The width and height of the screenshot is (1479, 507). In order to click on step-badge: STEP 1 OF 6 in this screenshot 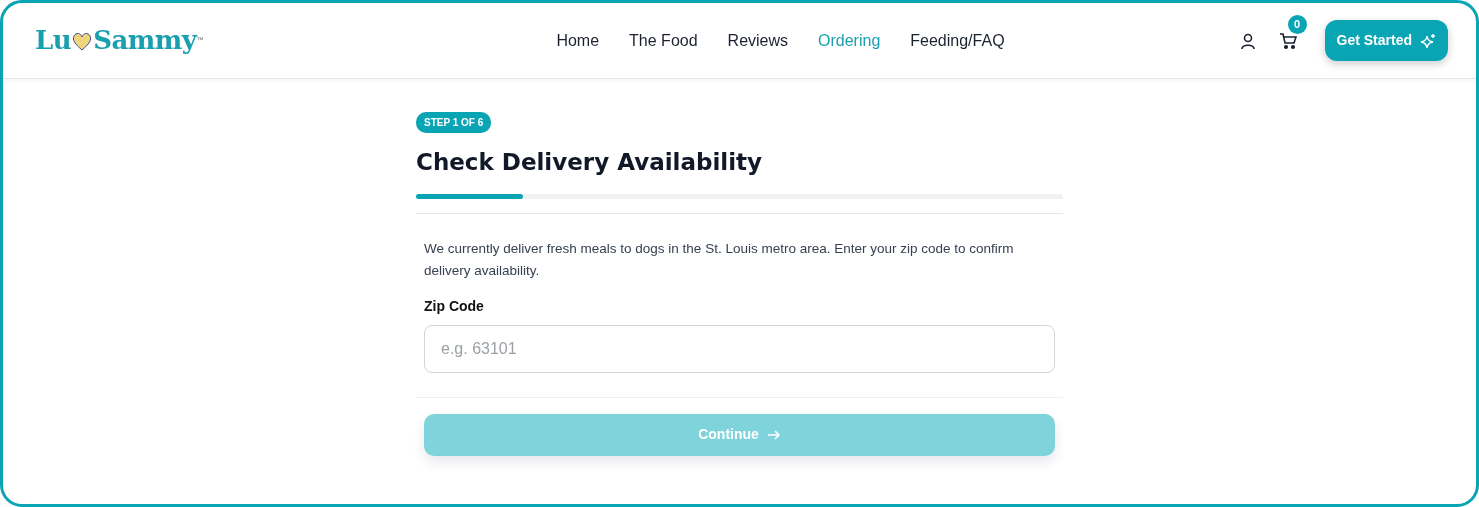, I will do `click(454, 122)`.